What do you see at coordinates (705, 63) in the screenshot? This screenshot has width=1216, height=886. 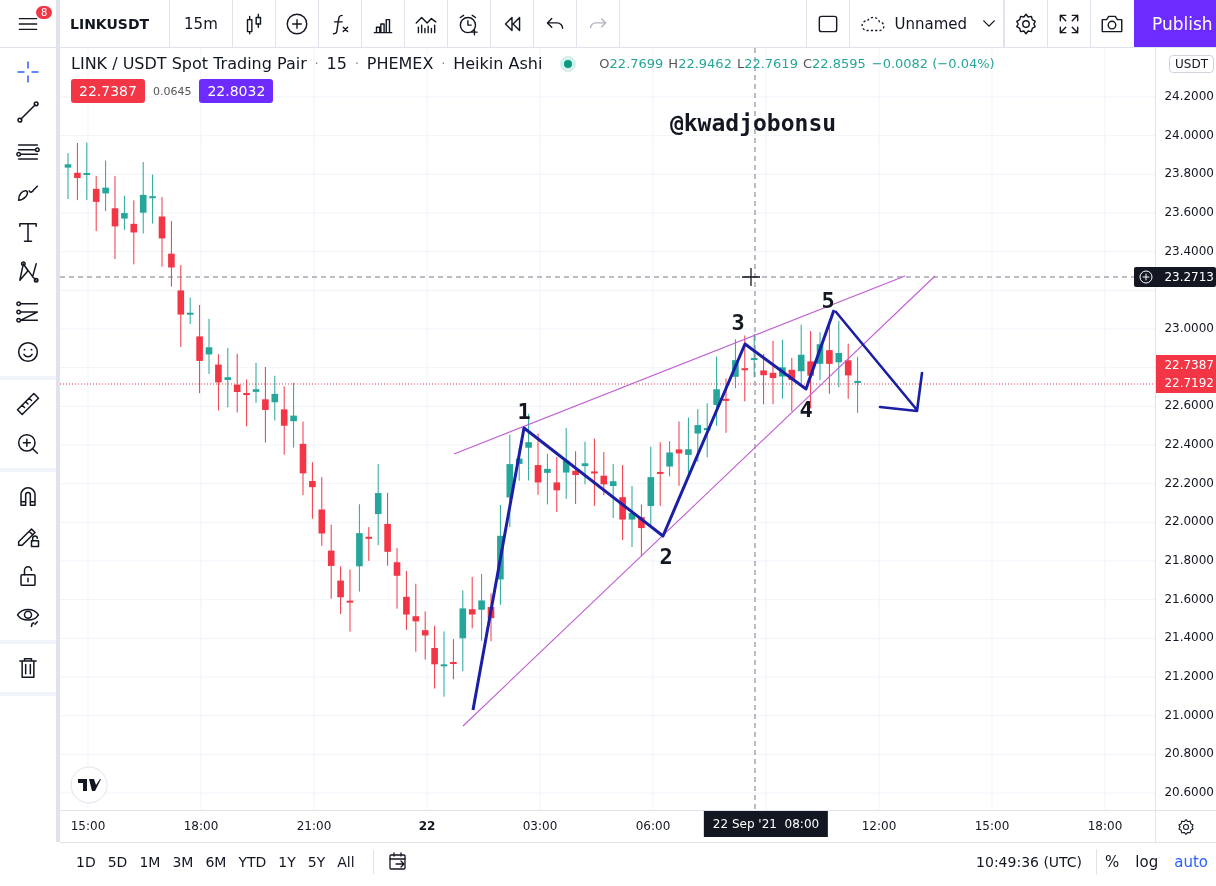 I see `ohlc-value: 22.9462` at bounding box center [705, 63].